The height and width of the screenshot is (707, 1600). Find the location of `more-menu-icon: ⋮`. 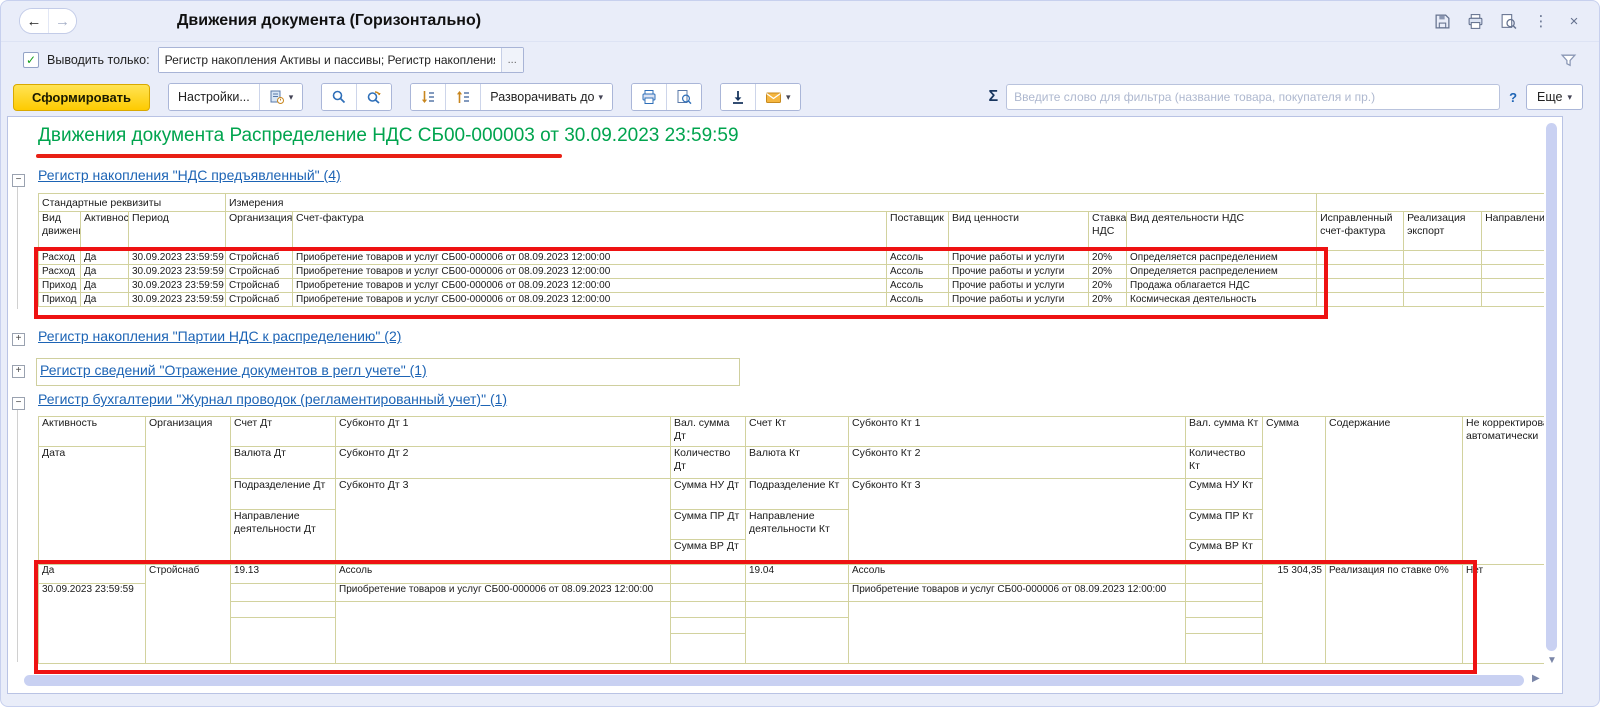

more-menu-icon: ⋮ is located at coordinates (1541, 21).